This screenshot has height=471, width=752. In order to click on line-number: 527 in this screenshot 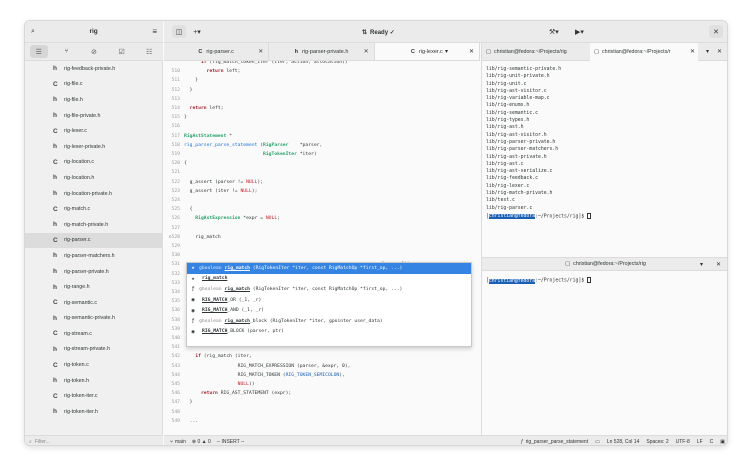, I will do `click(175, 228)`.